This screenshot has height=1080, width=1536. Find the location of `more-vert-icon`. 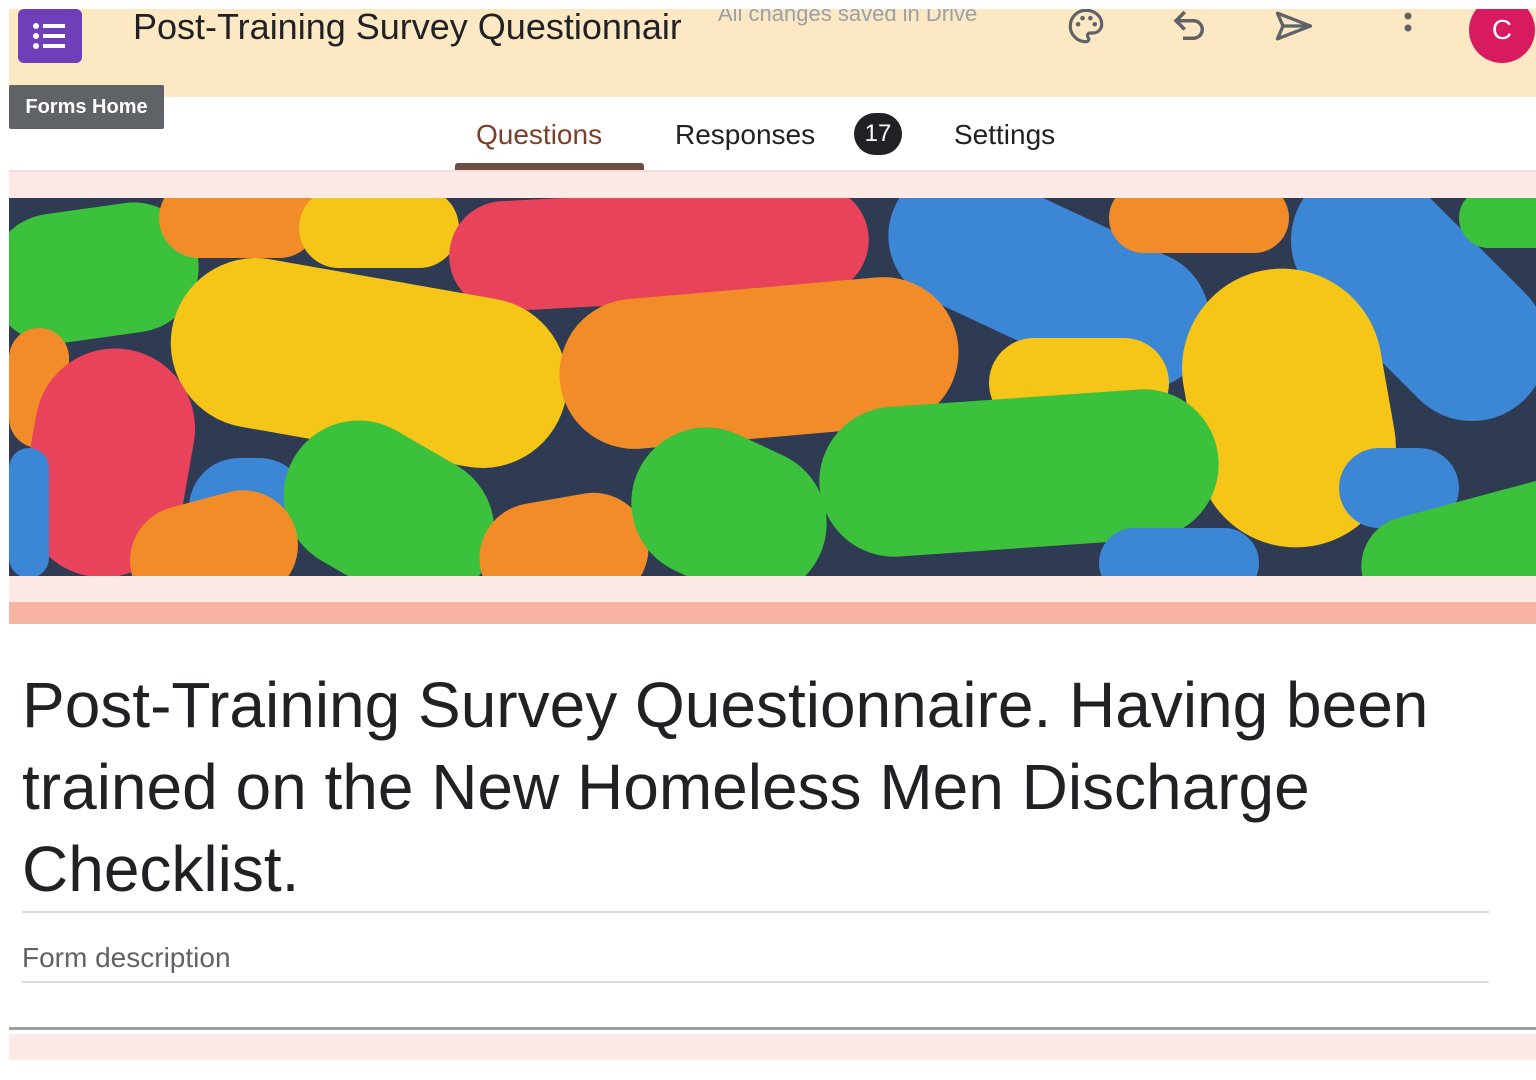

more-vert-icon is located at coordinates (1408, 29).